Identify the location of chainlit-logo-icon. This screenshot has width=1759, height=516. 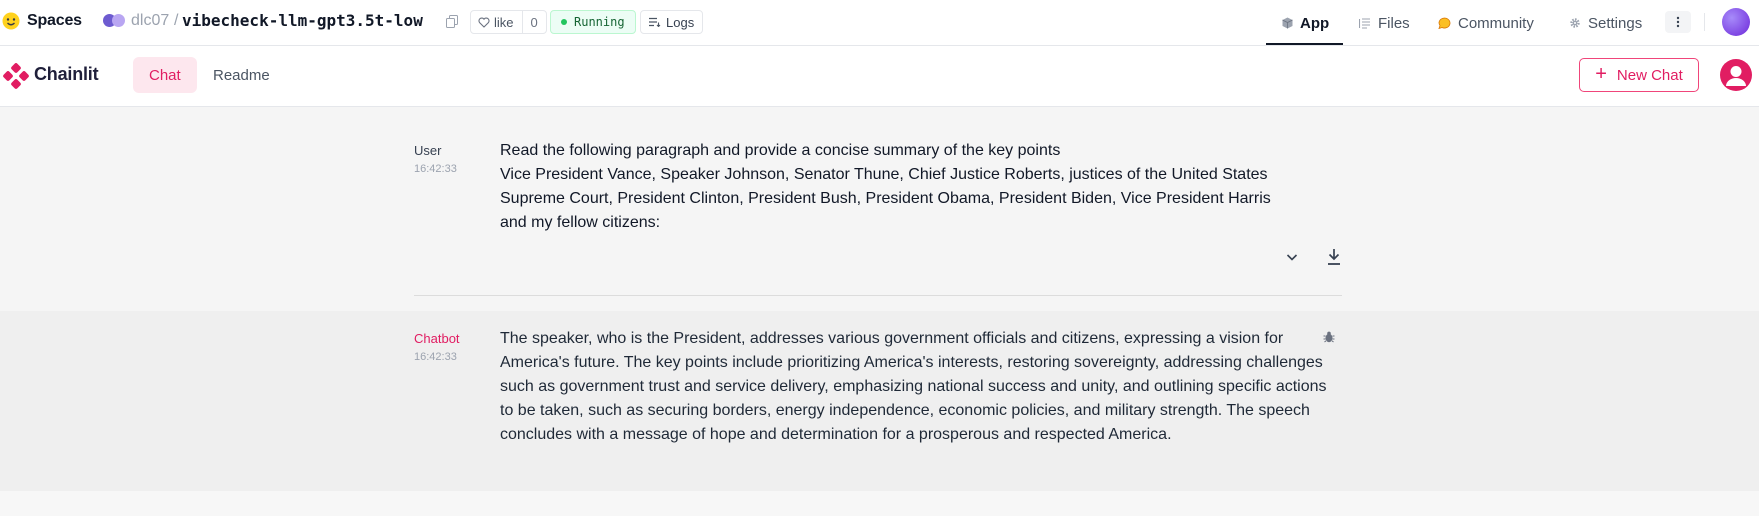
(16, 76).